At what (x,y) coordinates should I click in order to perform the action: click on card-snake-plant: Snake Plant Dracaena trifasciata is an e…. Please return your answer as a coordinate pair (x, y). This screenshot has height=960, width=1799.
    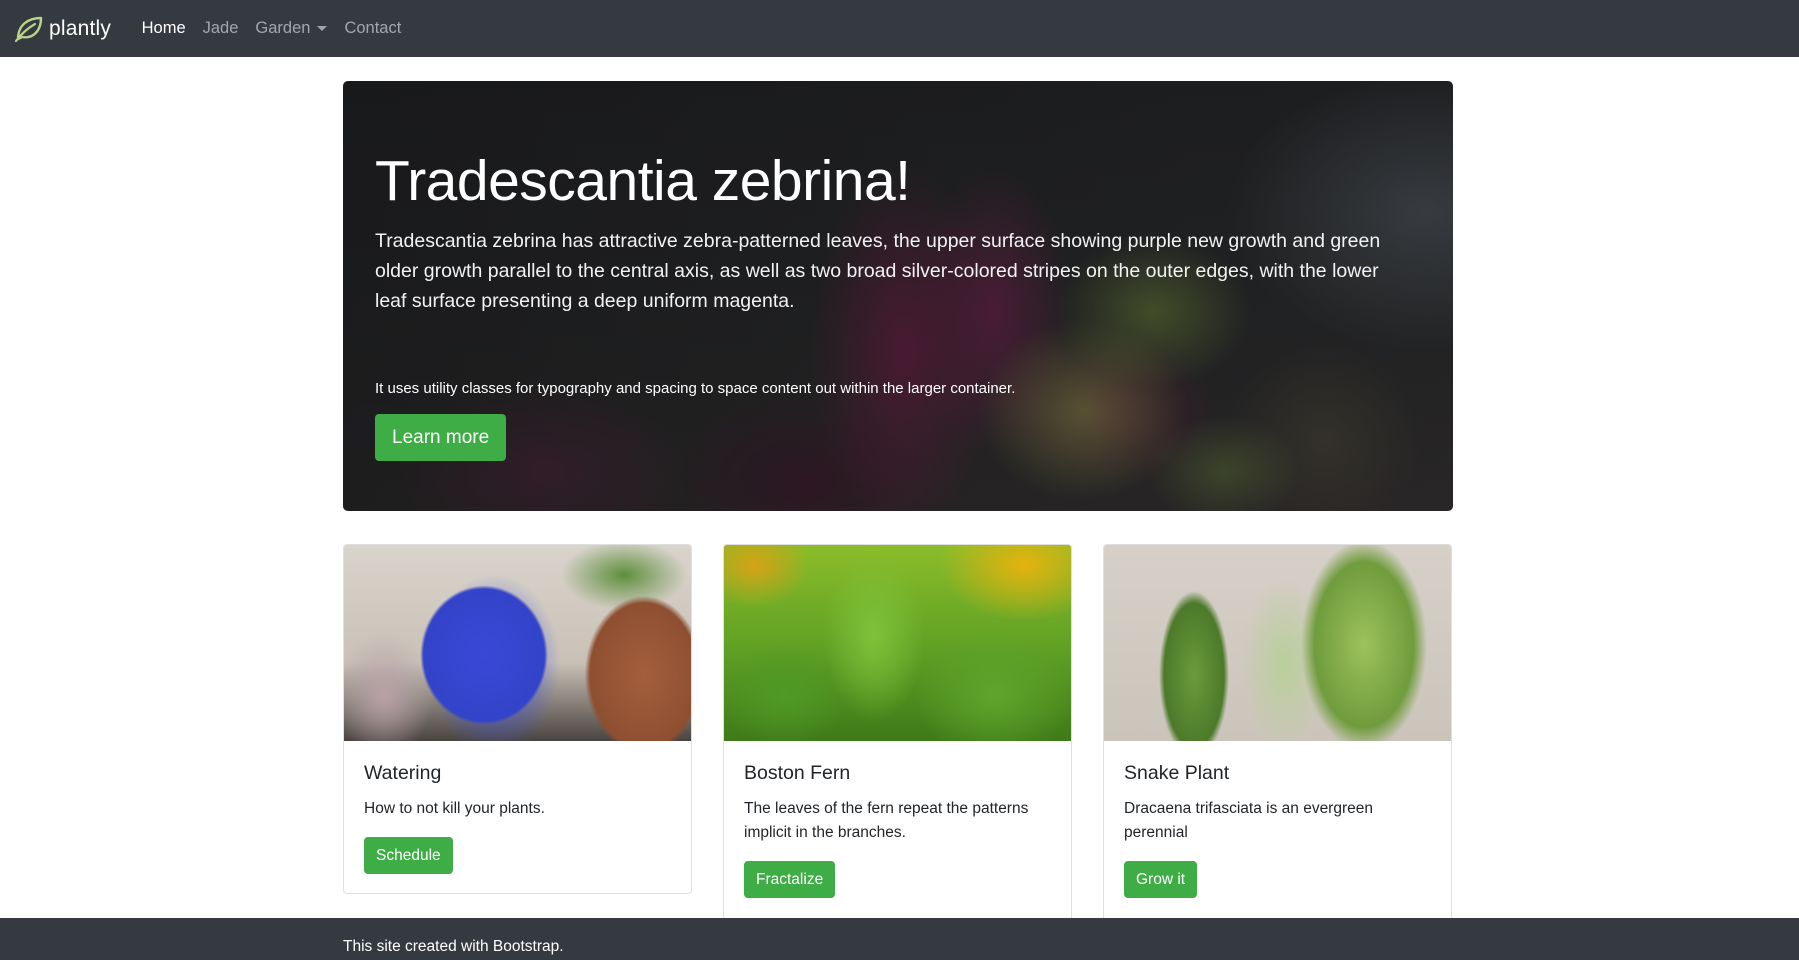
    Looking at the image, I should click on (1277, 734).